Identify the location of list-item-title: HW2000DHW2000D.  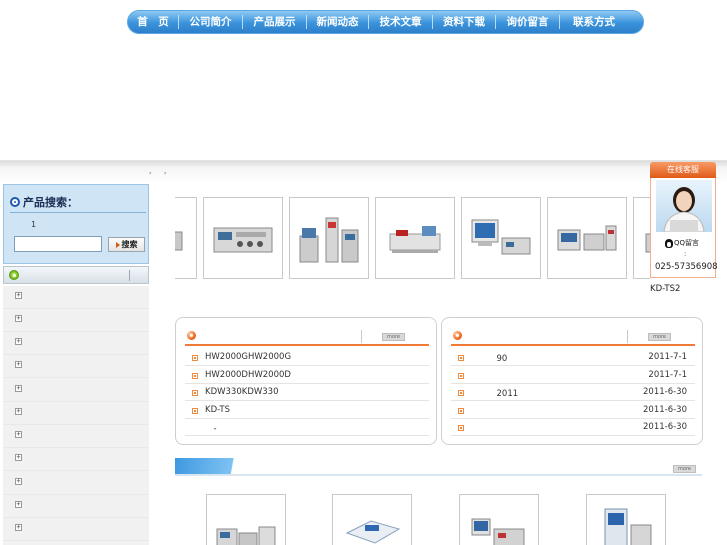
(248, 375).